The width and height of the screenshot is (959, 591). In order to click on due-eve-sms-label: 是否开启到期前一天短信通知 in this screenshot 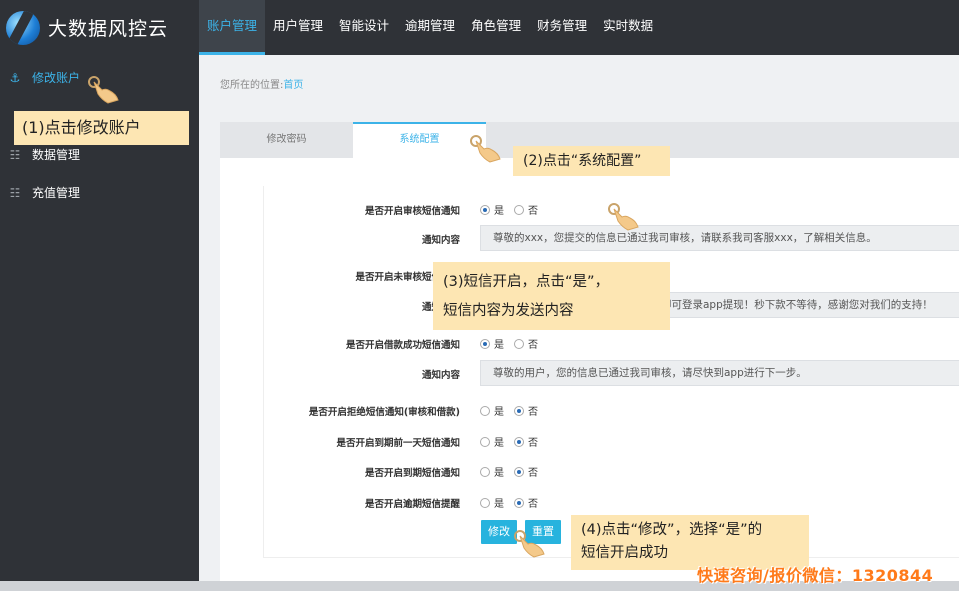, I will do `click(398, 443)`.